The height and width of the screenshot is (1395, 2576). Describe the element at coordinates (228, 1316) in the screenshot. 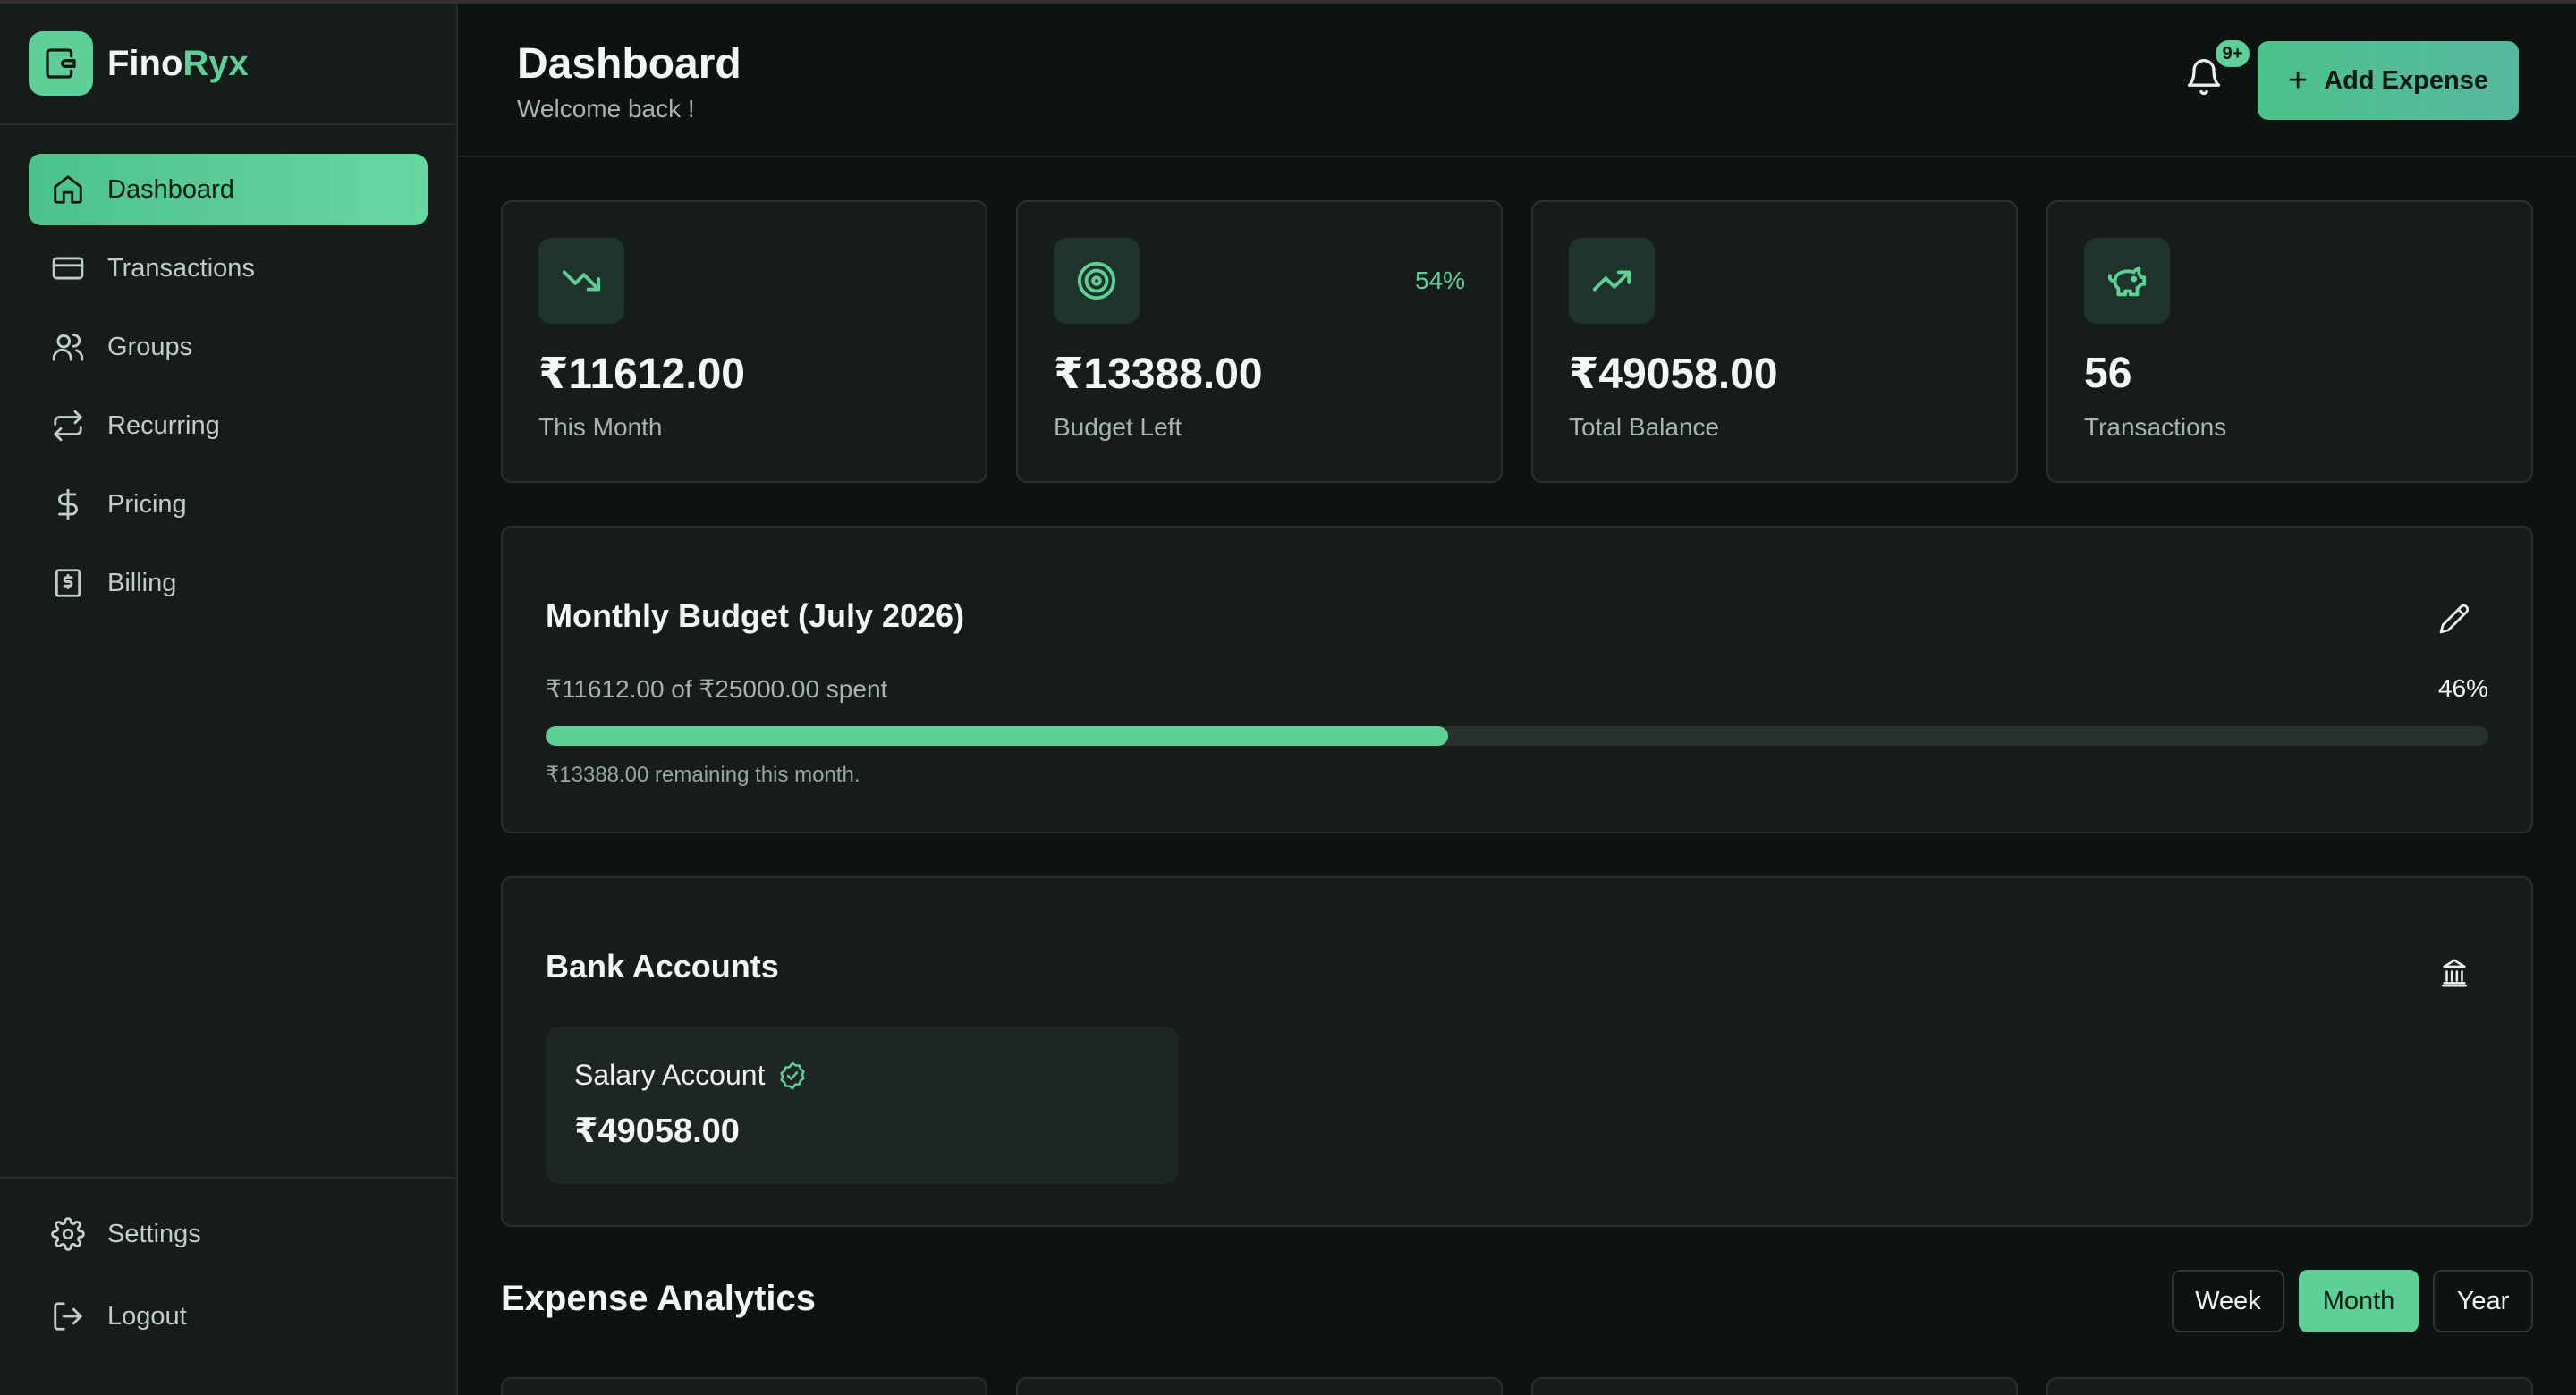

I see `sidebar-item-logout: Logout` at that location.